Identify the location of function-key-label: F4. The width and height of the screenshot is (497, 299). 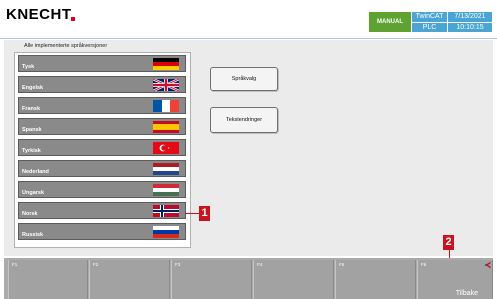
(260, 264).